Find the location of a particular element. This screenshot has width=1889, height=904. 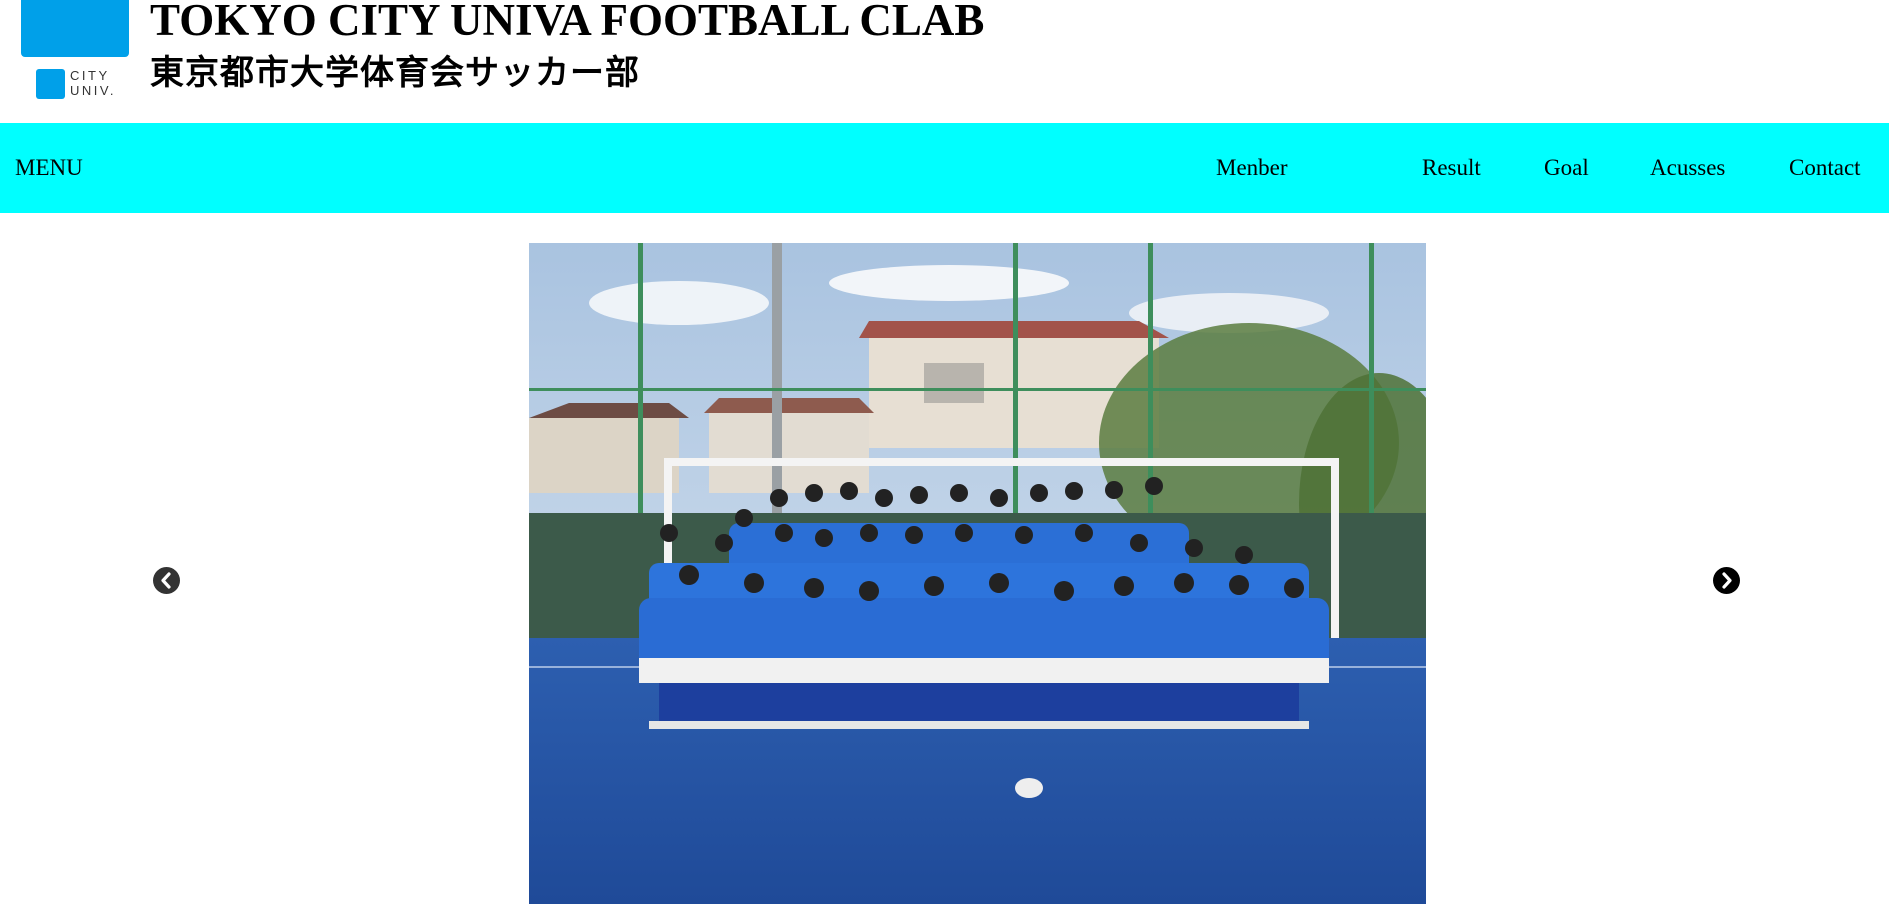

carousel-prev-button is located at coordinates (166, 580).